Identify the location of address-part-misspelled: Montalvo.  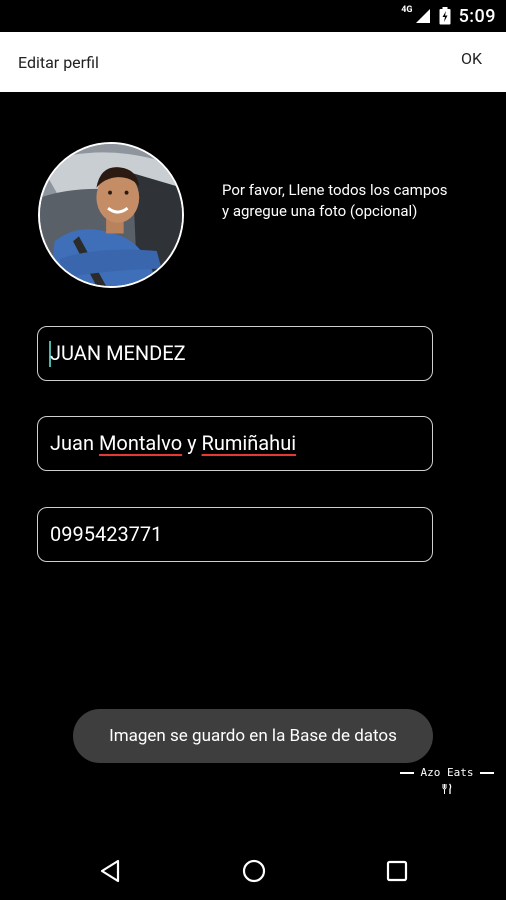
(140, 443).